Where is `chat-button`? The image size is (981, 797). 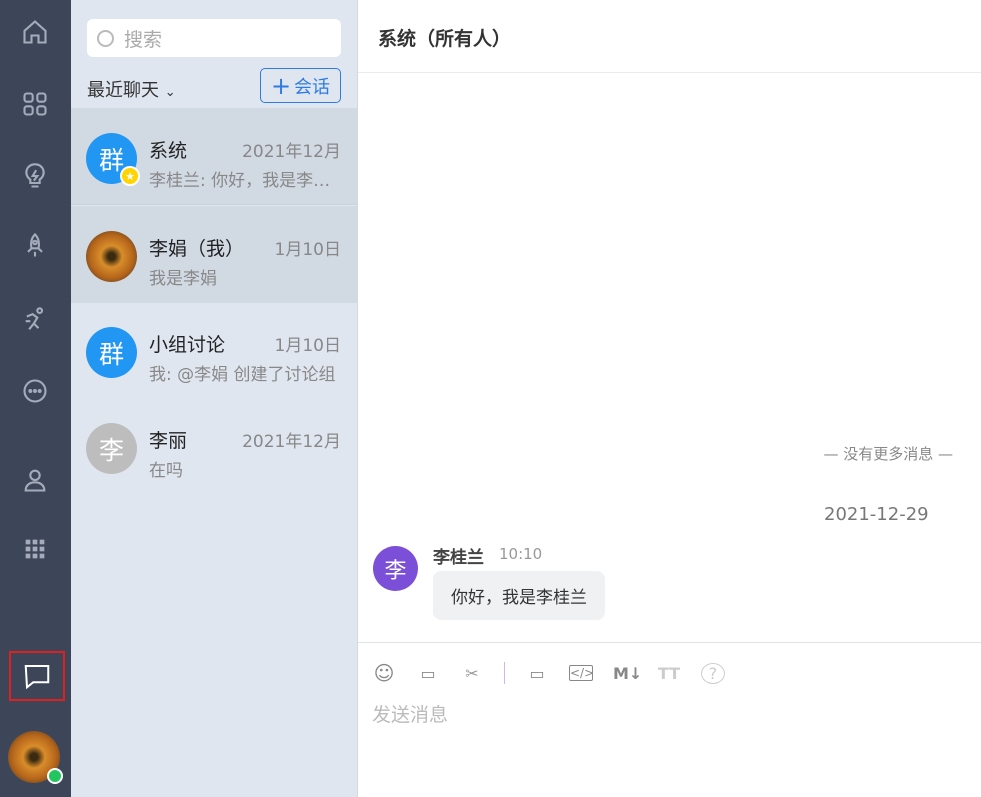
chat-button is located at coordinates (37, 676).